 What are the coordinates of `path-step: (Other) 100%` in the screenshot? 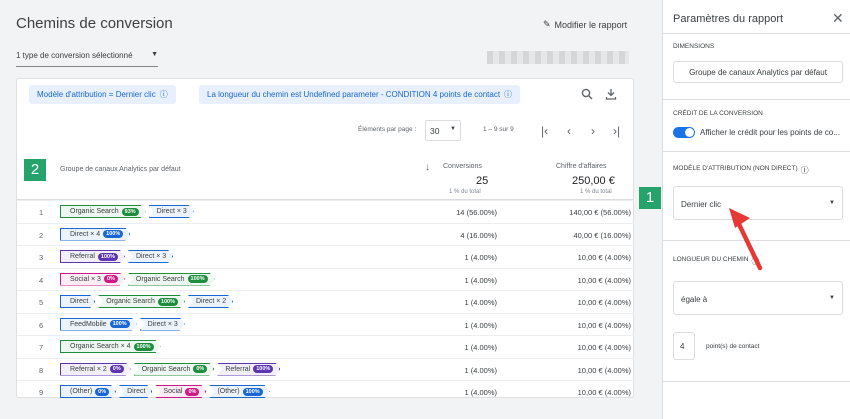 It's located at (239, 391).